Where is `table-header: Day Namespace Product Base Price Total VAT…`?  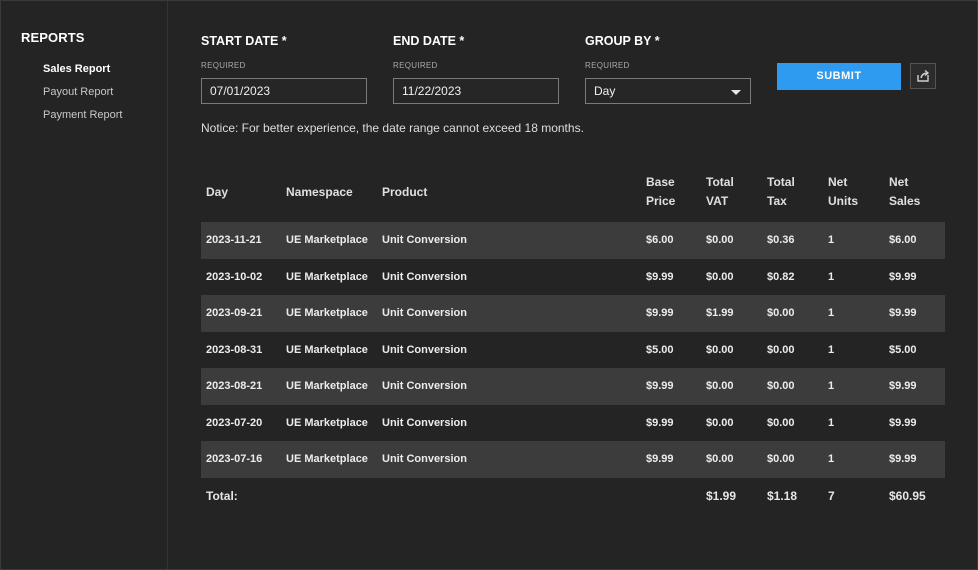
table-header: Day Namespace Product Base Price Total VAT… is located at coordinates (573, 194).